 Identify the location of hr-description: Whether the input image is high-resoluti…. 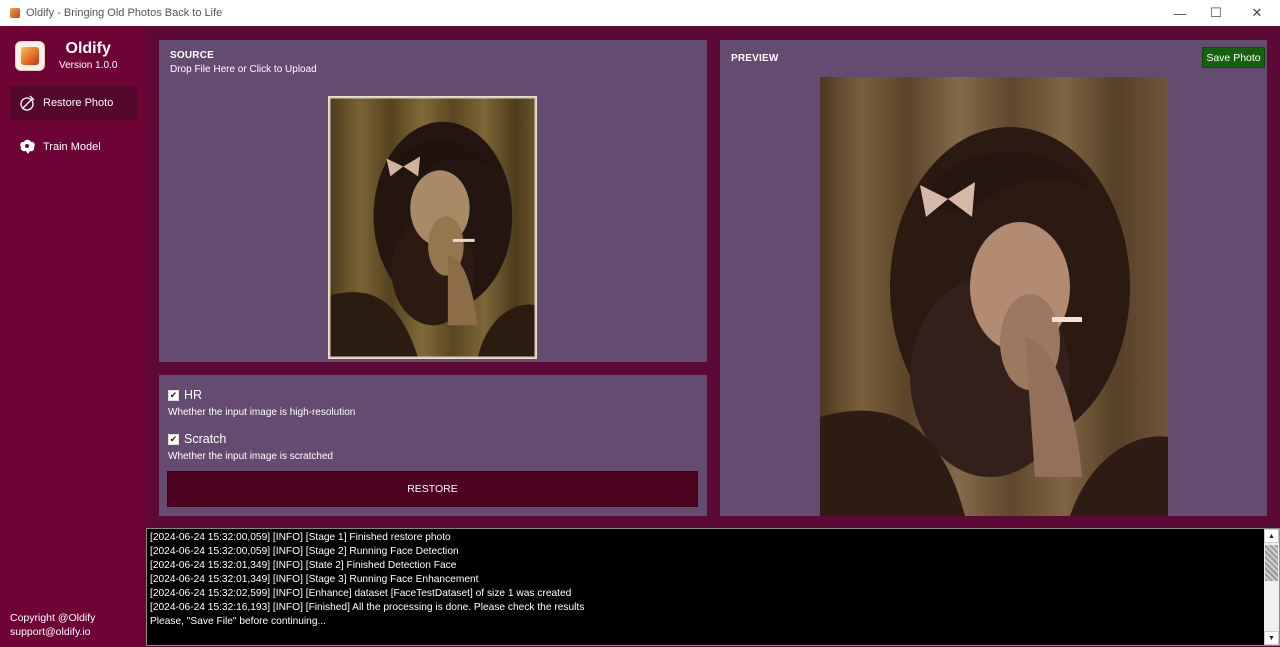
(262, 412).